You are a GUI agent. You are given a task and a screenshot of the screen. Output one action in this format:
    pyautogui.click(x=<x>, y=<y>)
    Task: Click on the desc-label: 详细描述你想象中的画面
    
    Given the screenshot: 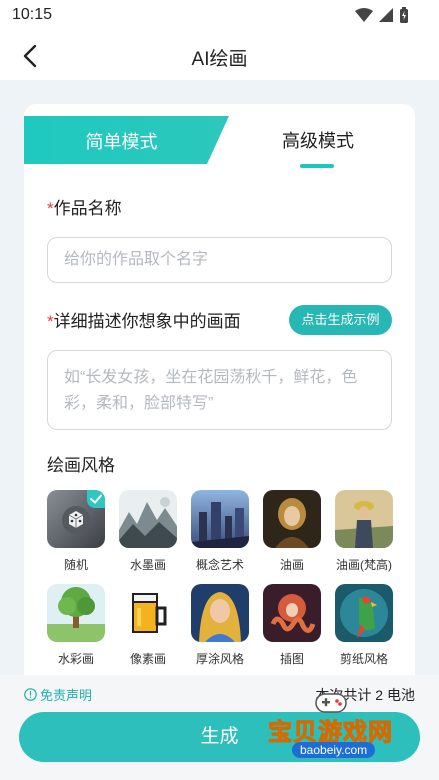 What is the action you would take?
    pyautogui.click(x=147, y=321)
    